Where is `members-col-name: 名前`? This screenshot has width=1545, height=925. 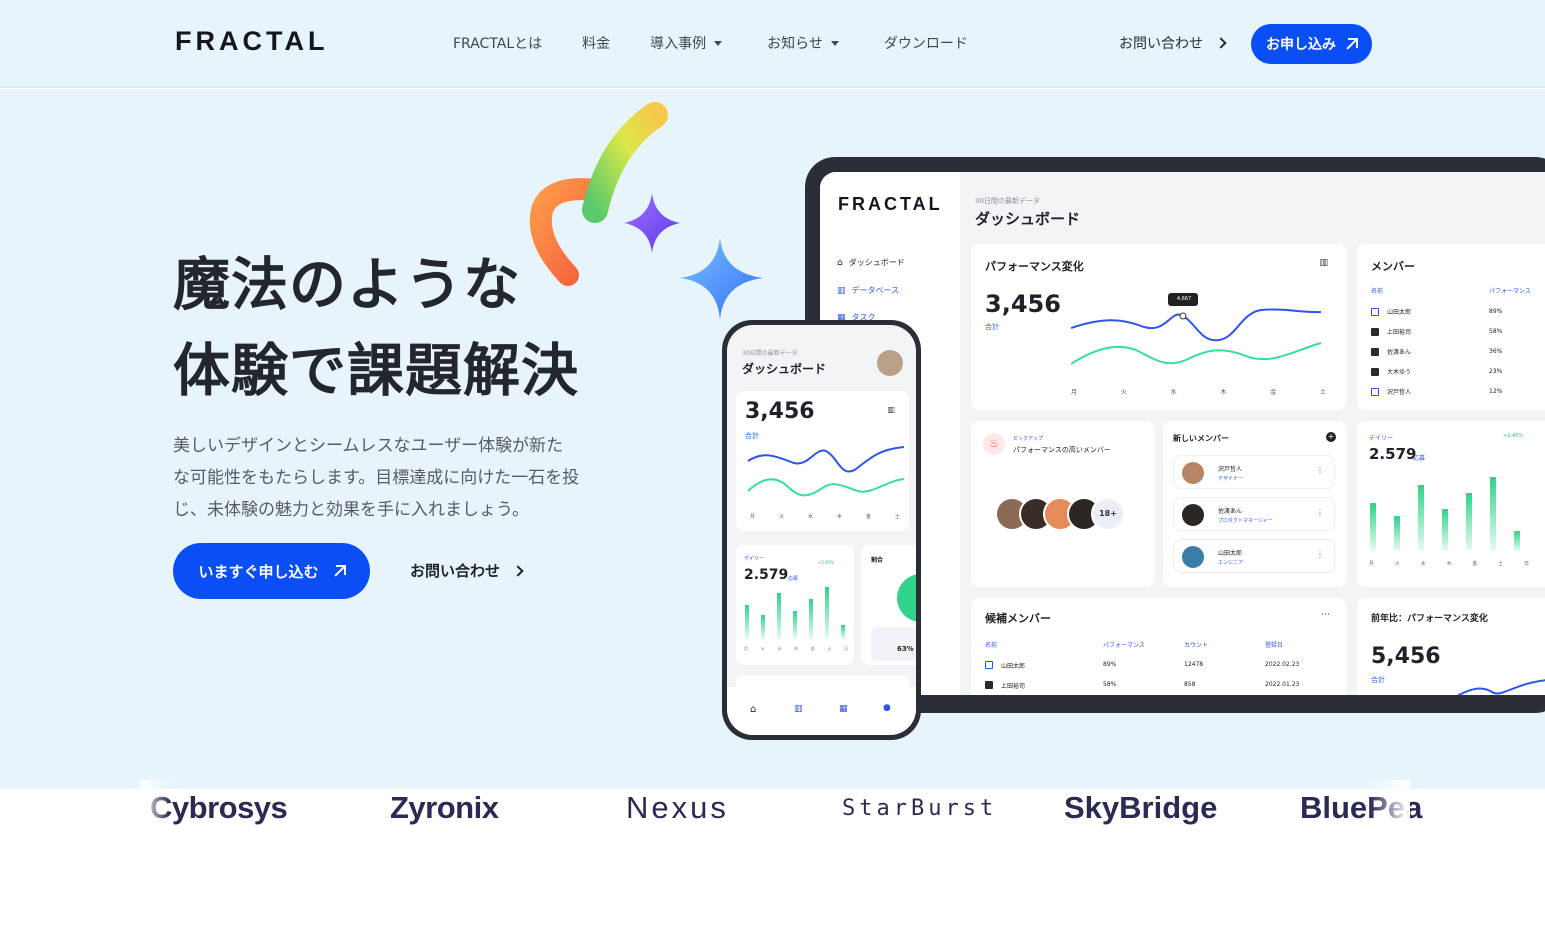
members-col-name: 名前 is located at coordinates (1377, 291).